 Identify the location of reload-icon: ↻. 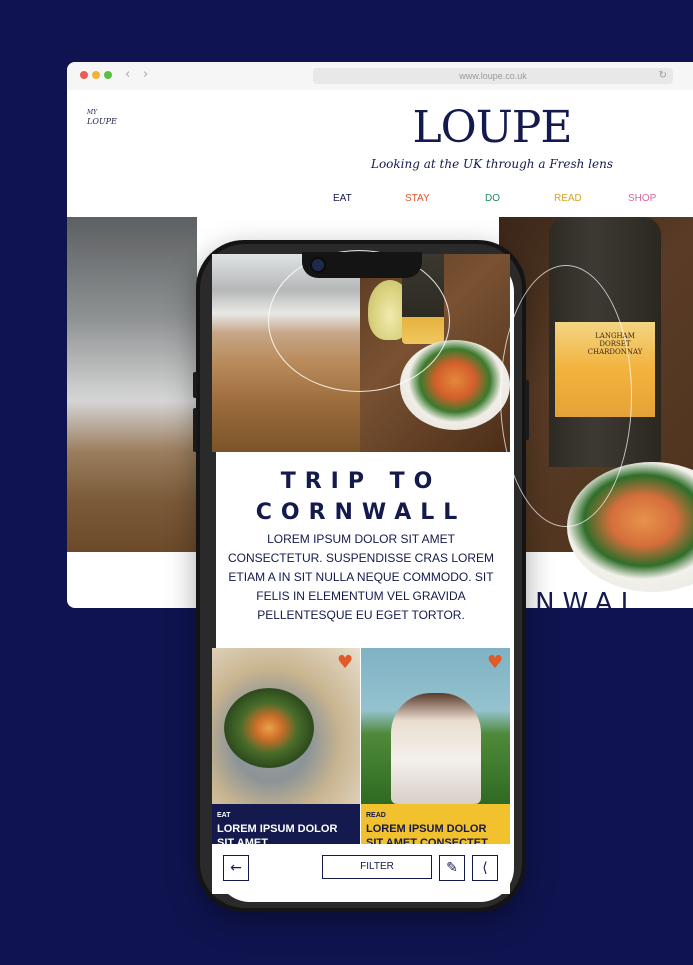
(663, 76).